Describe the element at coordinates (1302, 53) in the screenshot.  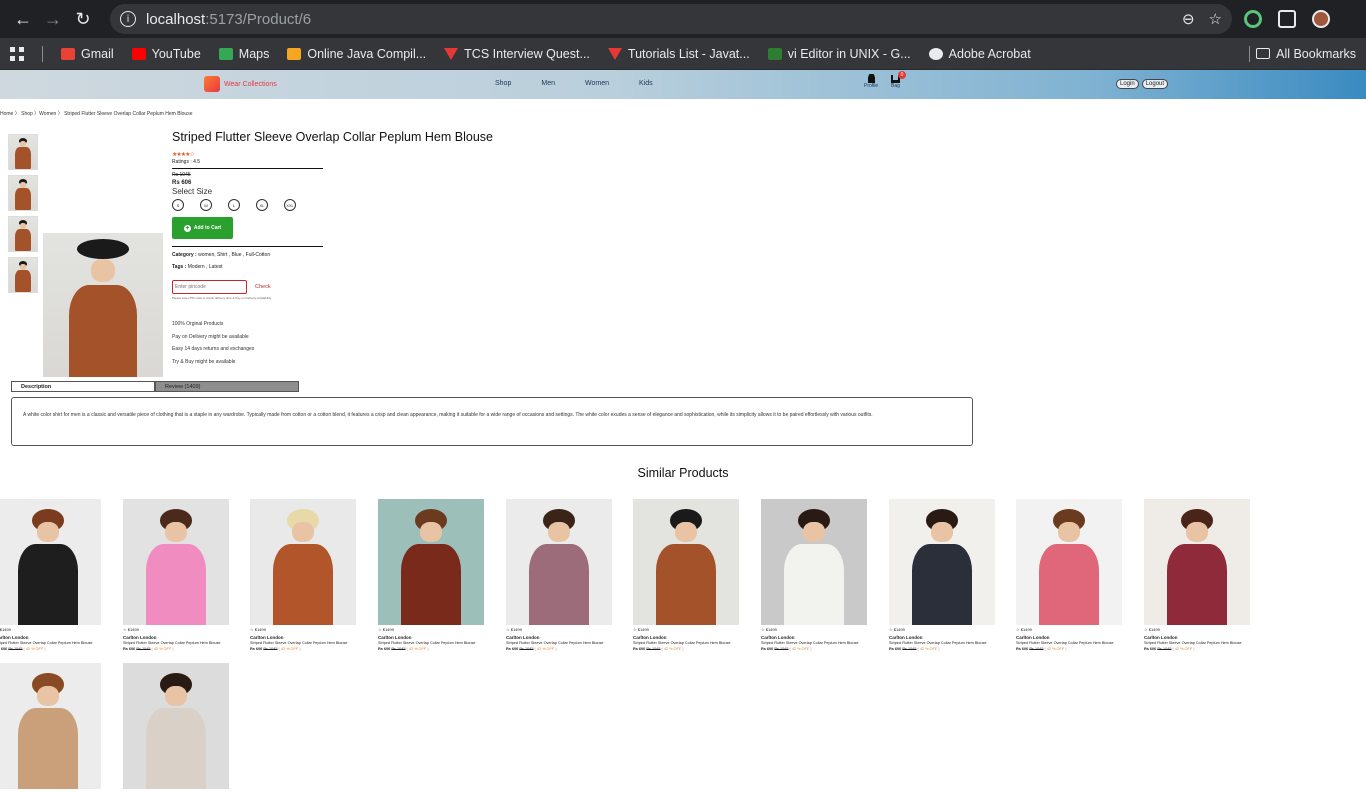
I see `all-bookmarks: All Bookmarks` at that location.